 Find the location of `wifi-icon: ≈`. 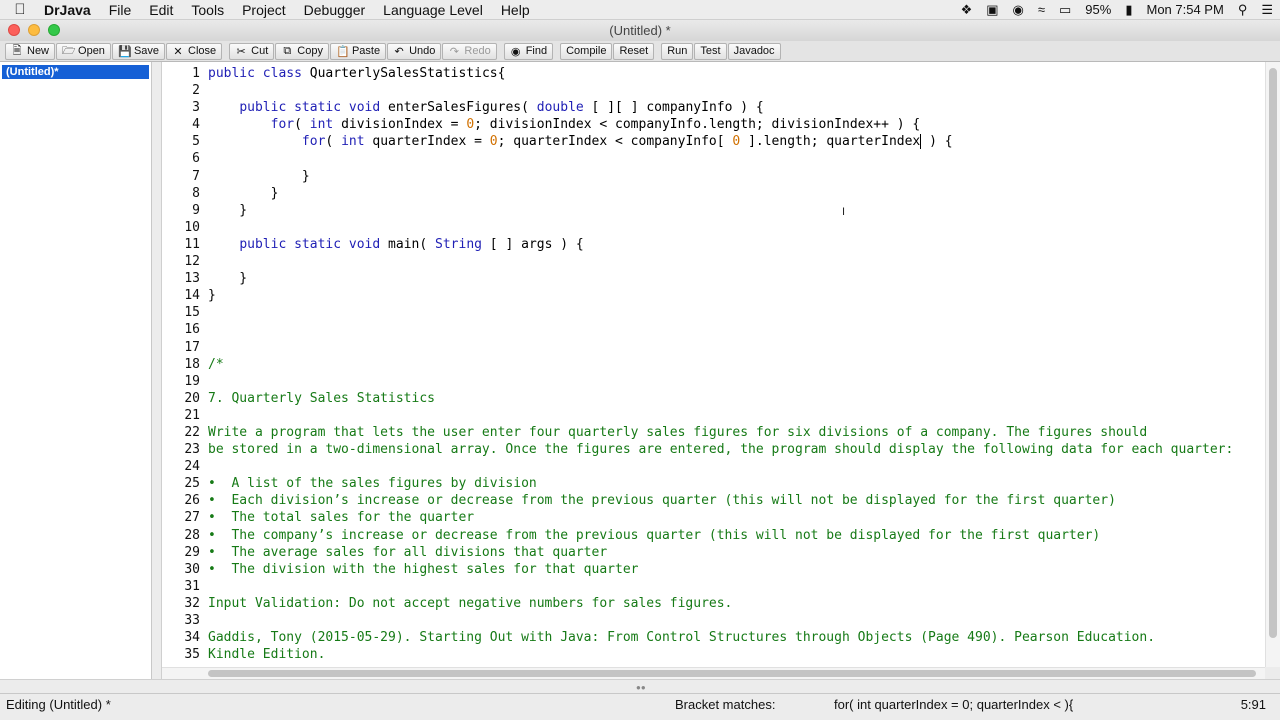

wifi-icon: ≈ is located at coordinates (1041, 10).